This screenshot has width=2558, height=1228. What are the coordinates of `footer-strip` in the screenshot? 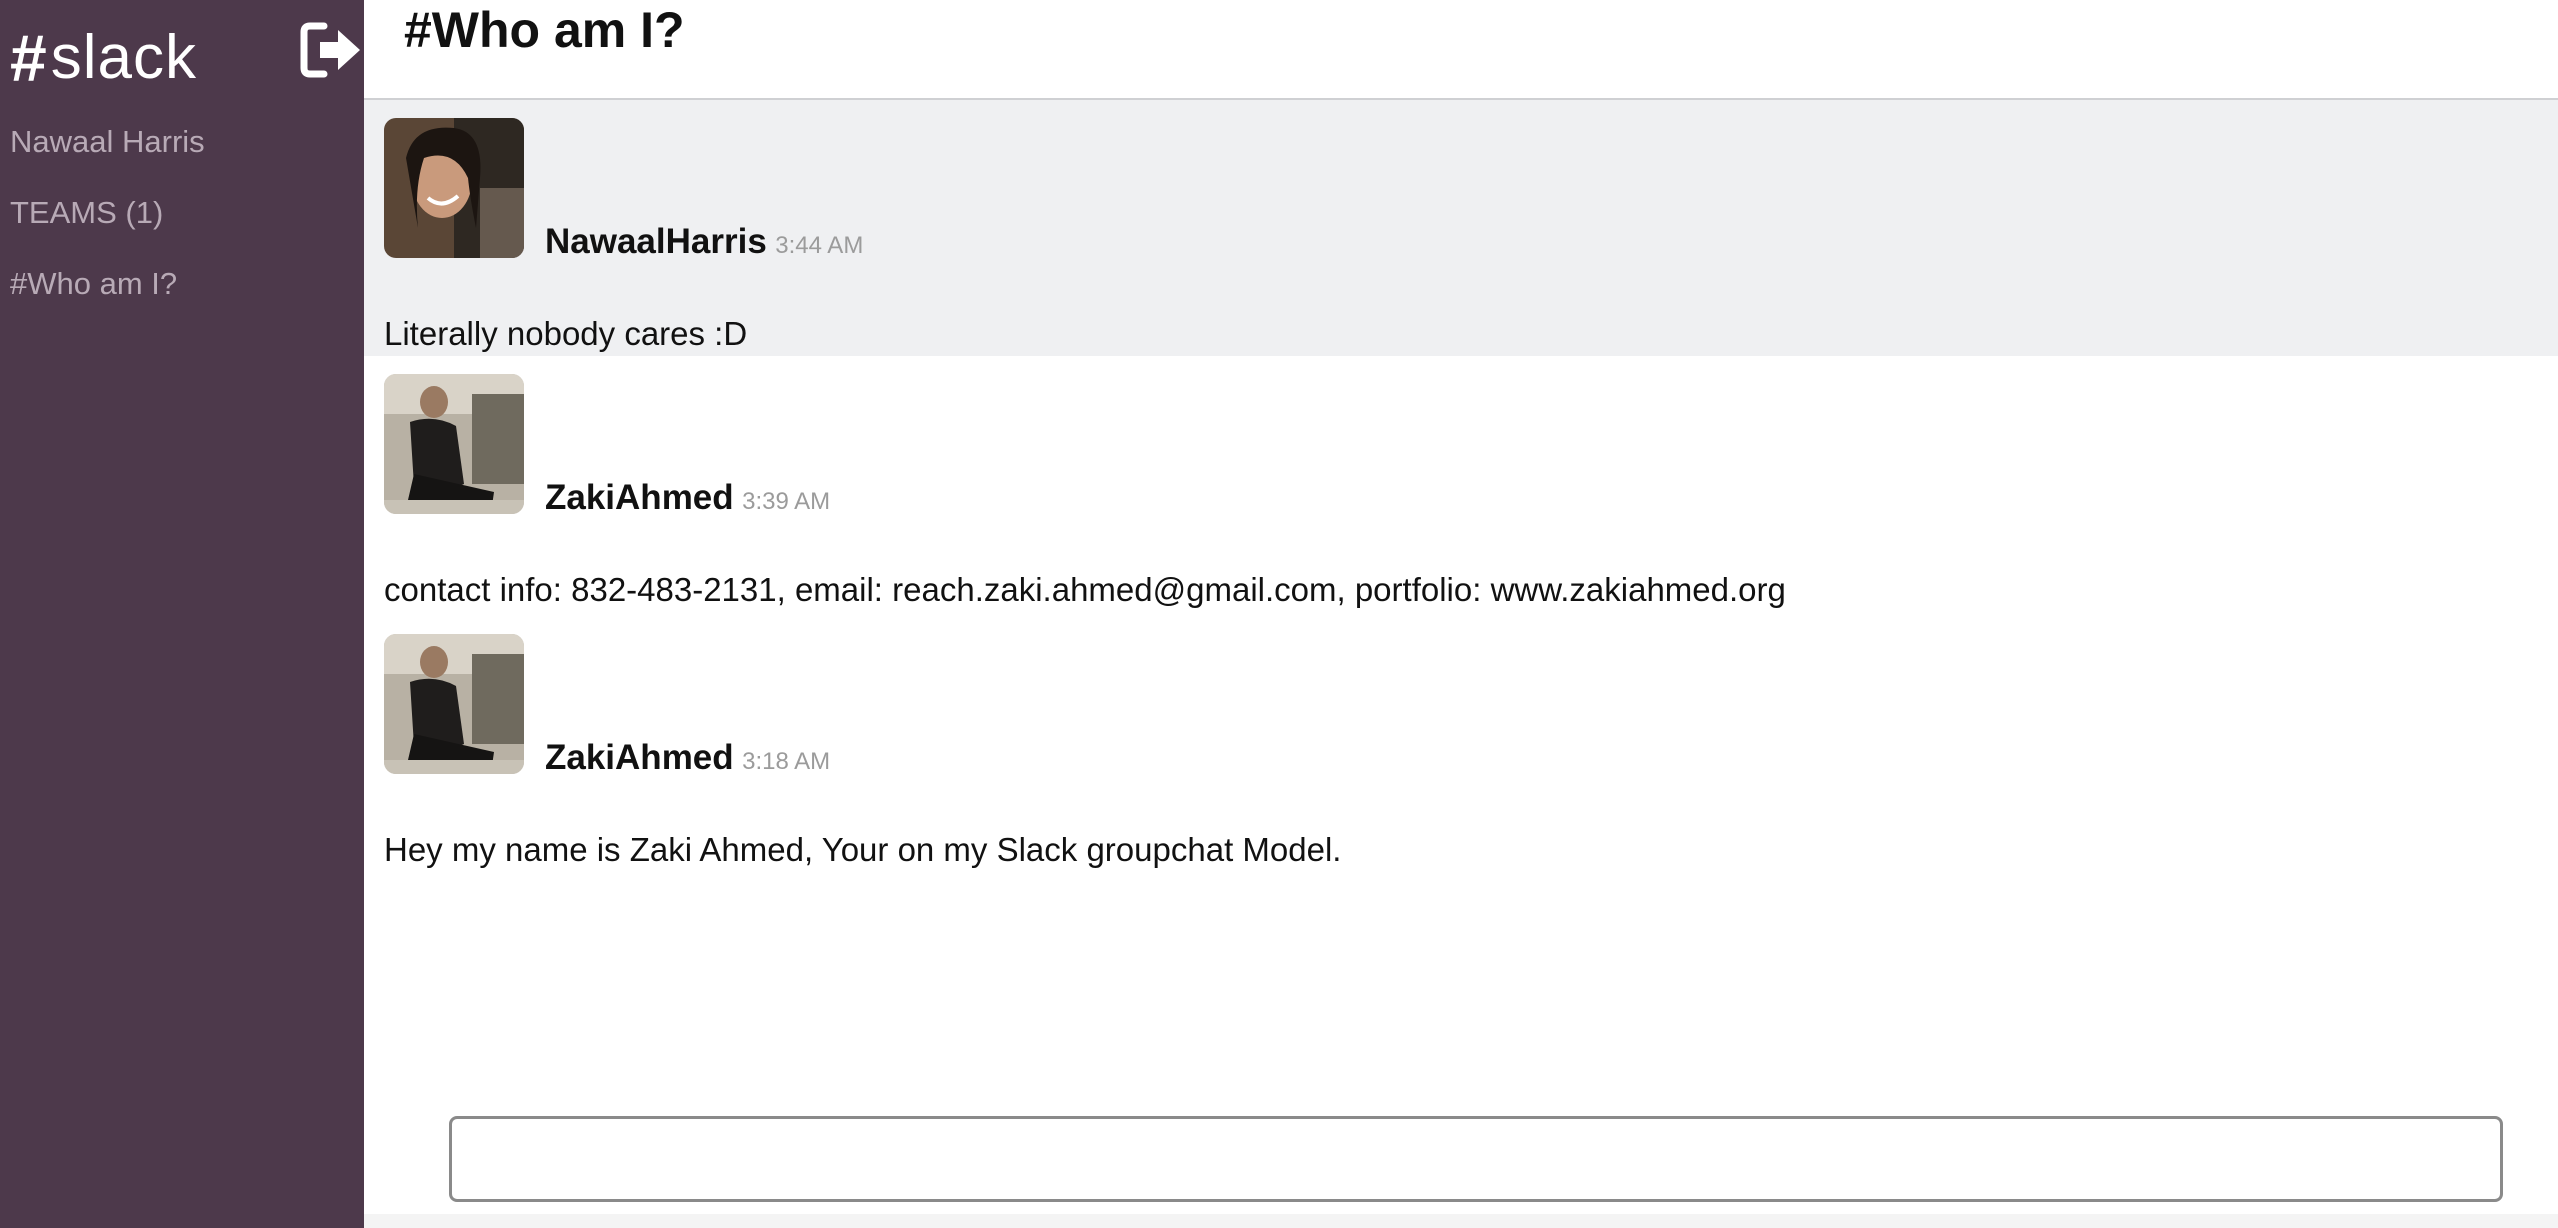 It's located at (1461, 1221).